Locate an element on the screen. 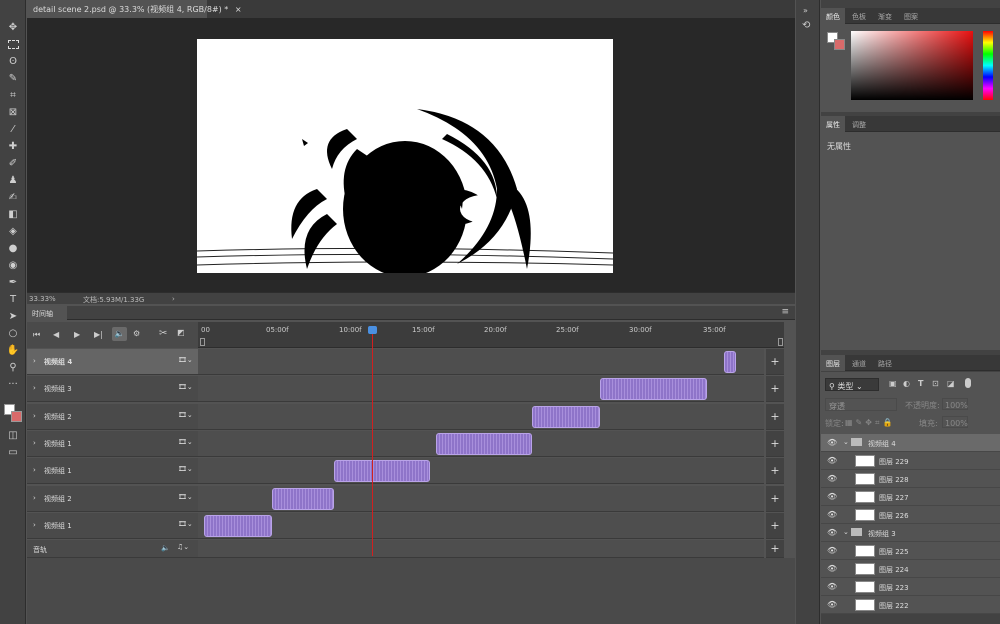 This screenshot has width=1000, height=624. work-area-start-handle is located at coordinates (202, 342).